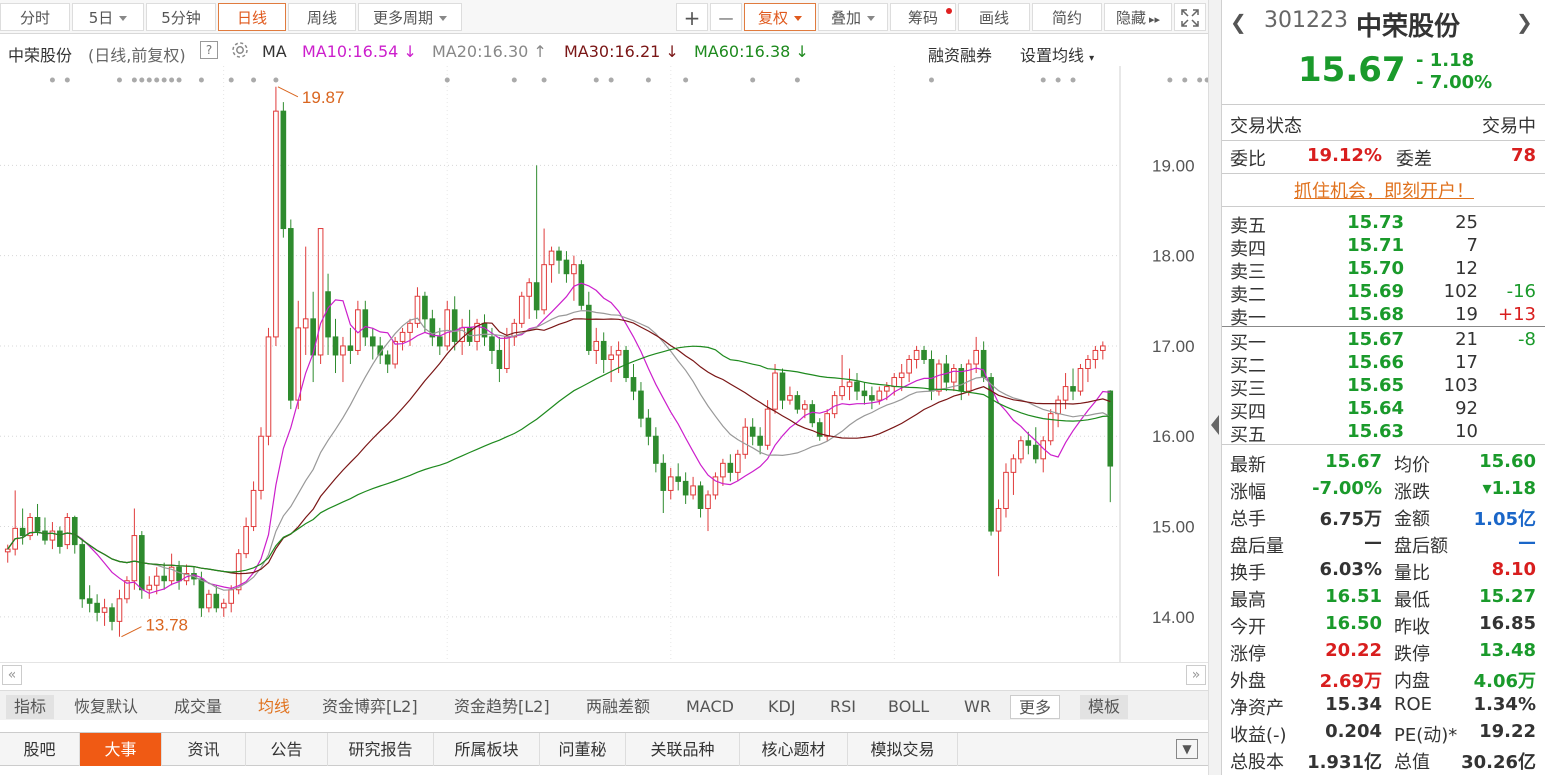  Describe the element at coordinates (923, 17) in the screenshot. I see `chip-button: 筹码` at that location.